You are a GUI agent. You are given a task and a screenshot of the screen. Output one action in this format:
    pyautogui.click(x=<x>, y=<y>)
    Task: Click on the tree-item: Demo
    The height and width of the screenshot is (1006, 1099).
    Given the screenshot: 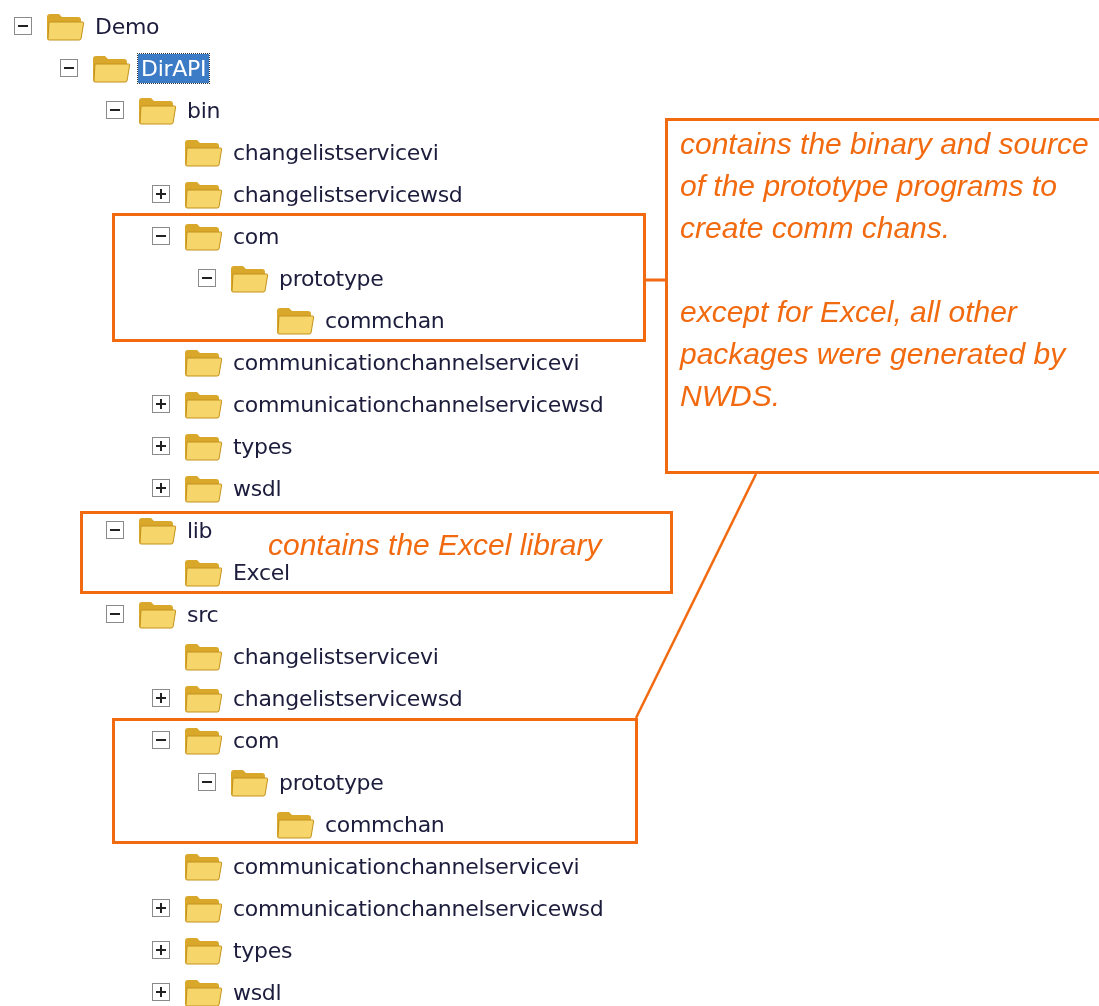 What is the action you would take?
    pyautogui.click(x=127, y=26)
    